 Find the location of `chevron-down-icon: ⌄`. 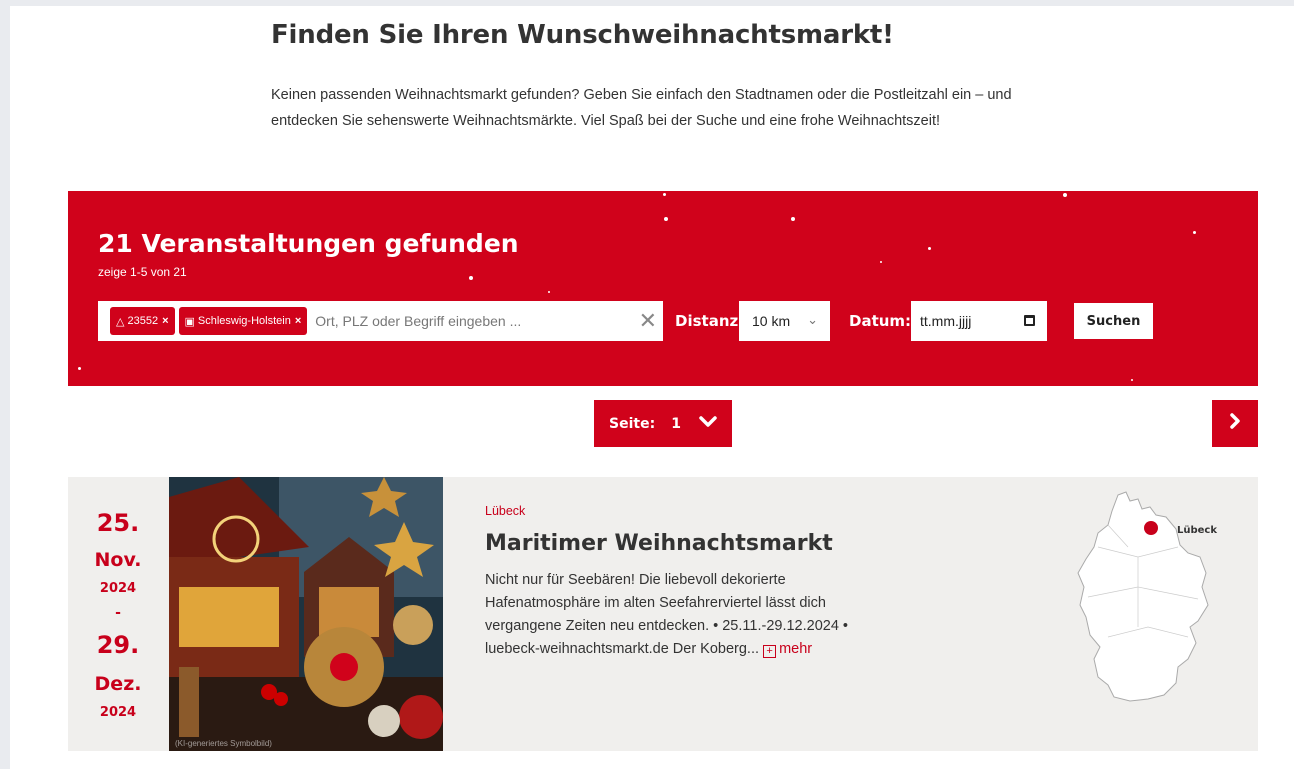

chevron-down-icon: ⌄ is located at coordinates (812, 319).